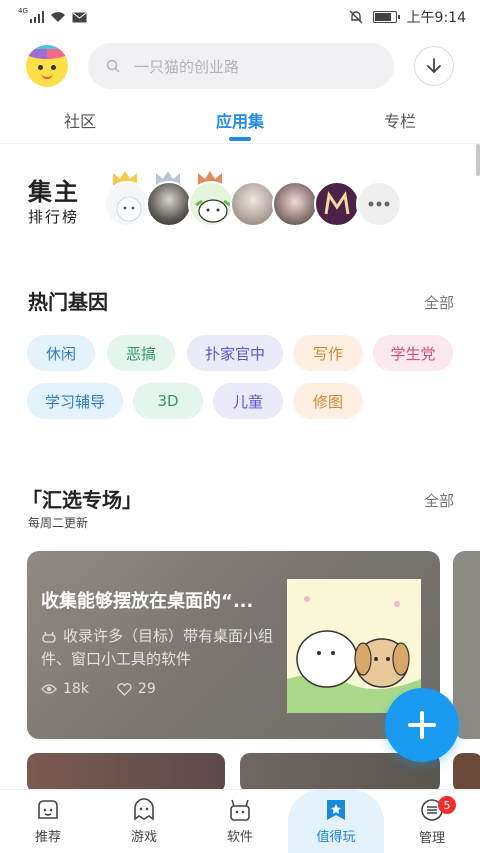 This screenshot has height=853, width=480. What do you see at coordinates (466, 645) in the screenshot?
I see `next-card-peek` at bounding box center [466, 645].